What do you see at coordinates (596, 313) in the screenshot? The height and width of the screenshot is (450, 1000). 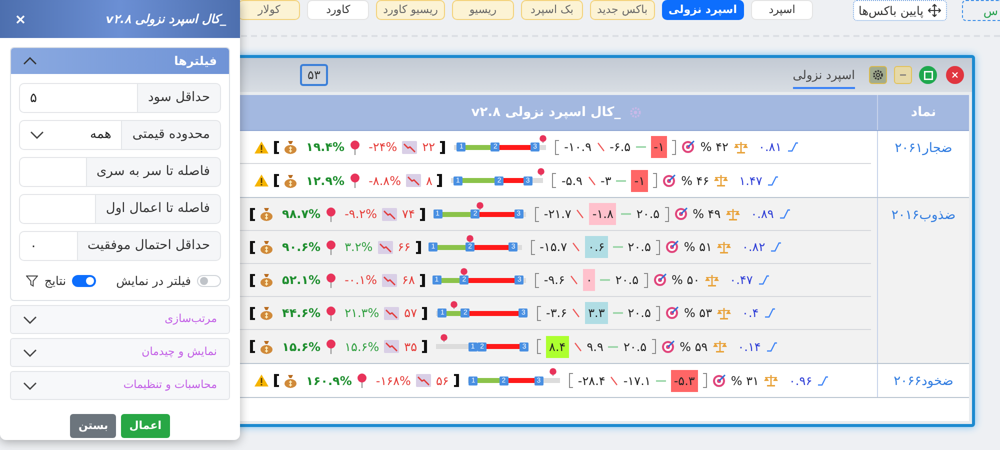 I see `highlighted-value: ۳.۳` at bounding box center [596, 313].